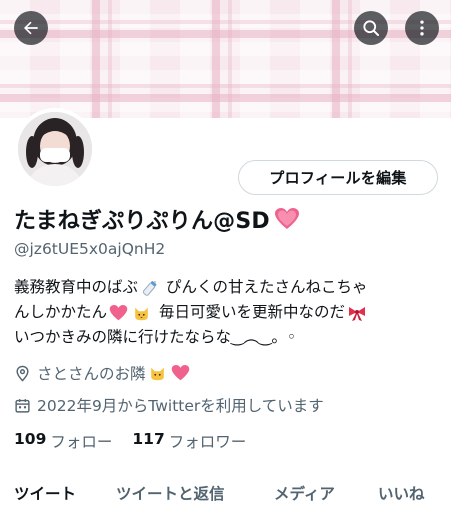  Describe the element at coordinates (252, 312) in the screenshot. I see `bio-line-2b: 毎日可愛いを更新中なのだ` at that location.